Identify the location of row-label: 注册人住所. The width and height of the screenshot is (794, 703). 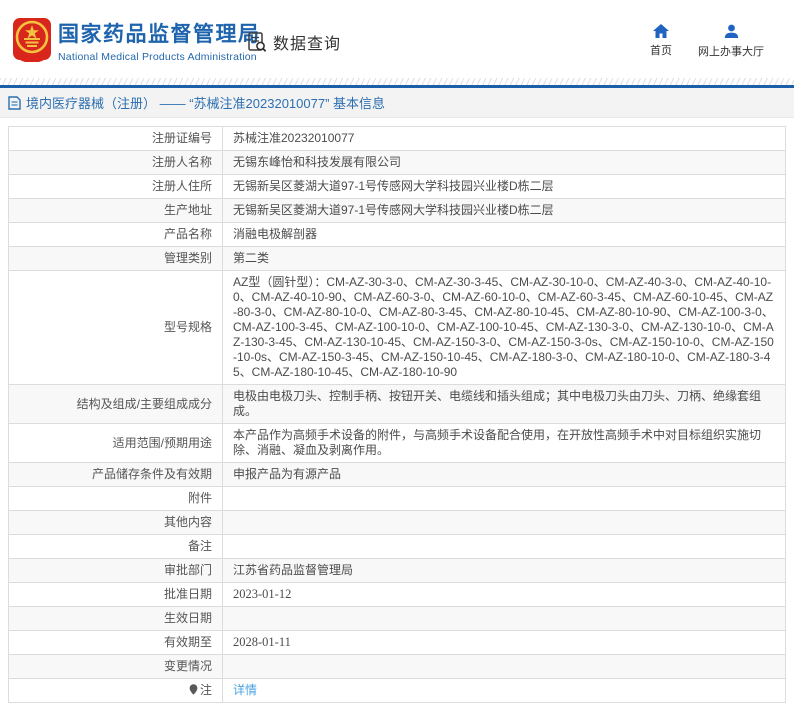
(115, 186).